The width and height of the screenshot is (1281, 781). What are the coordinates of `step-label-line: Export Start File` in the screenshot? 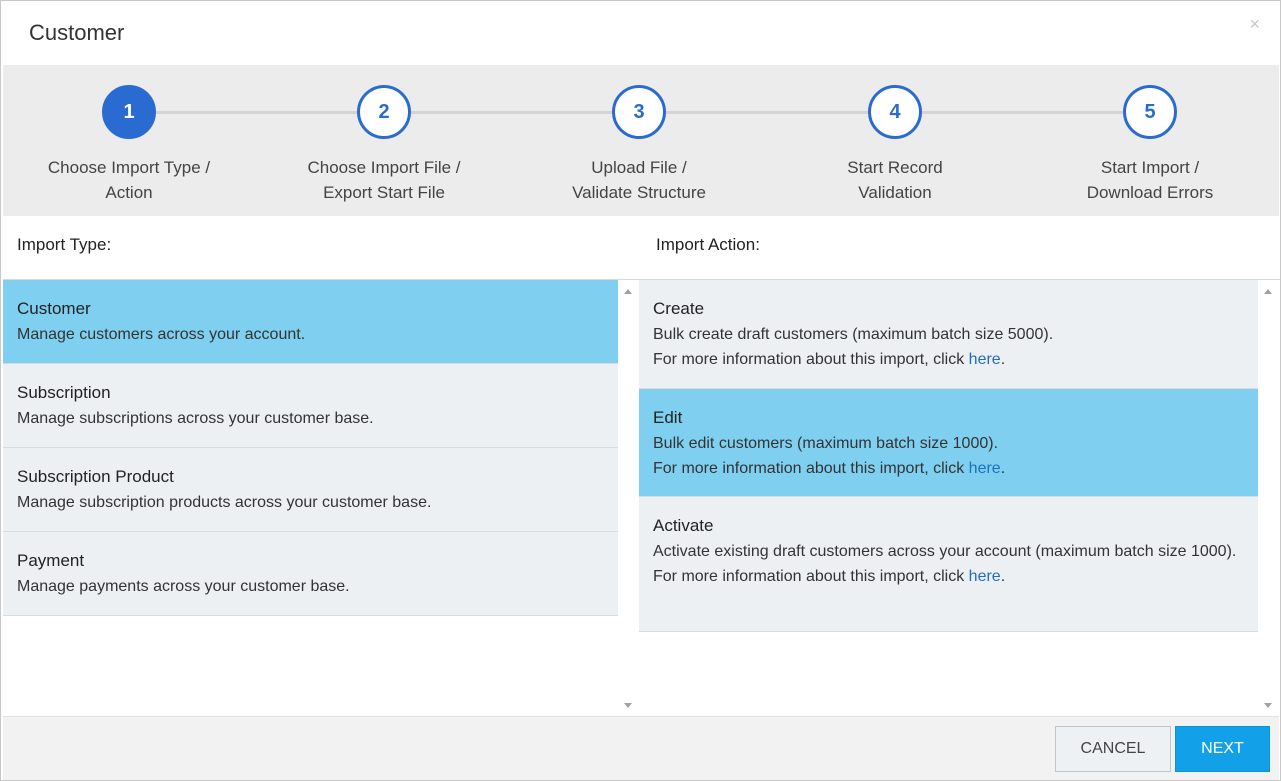 It's located at (384, 192).